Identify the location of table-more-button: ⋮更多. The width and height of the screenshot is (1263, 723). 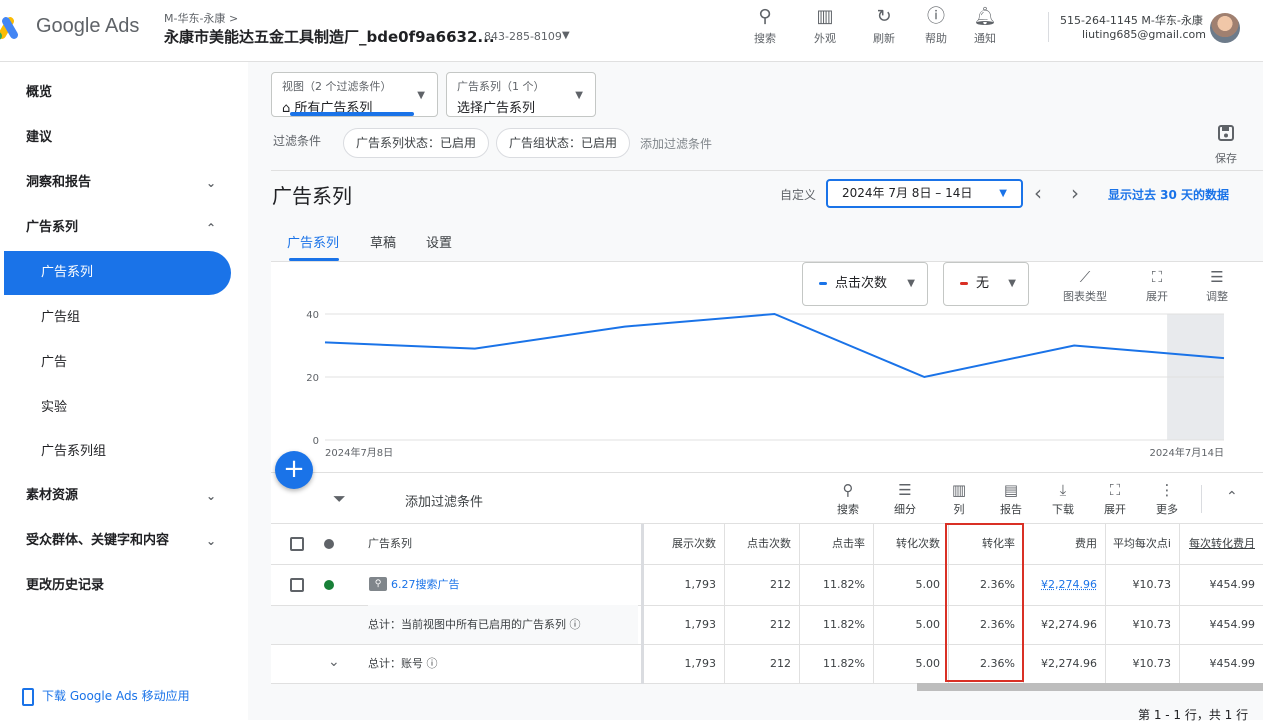
(1167, 499).